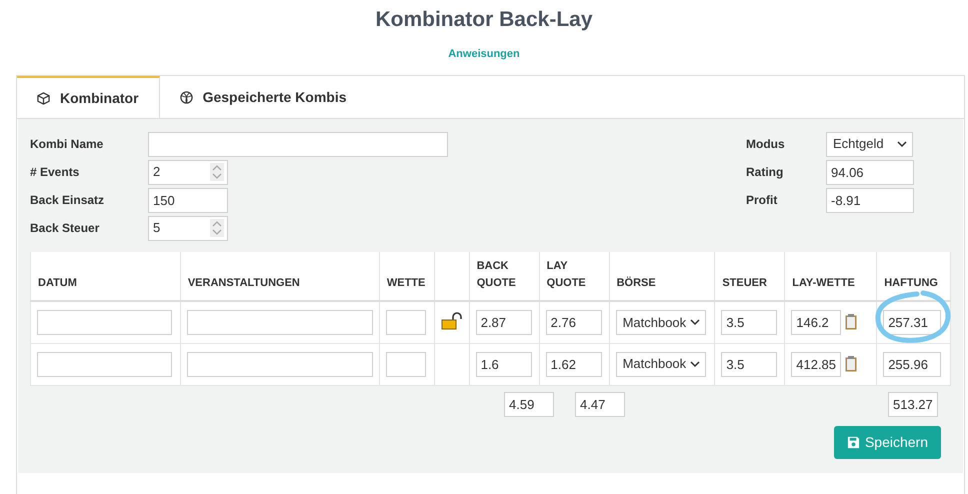 This screenshot has width=968, height=494. Describe the element at coordinates (762, 200) in the screenshot. I see `field-label: Profit` at that location.